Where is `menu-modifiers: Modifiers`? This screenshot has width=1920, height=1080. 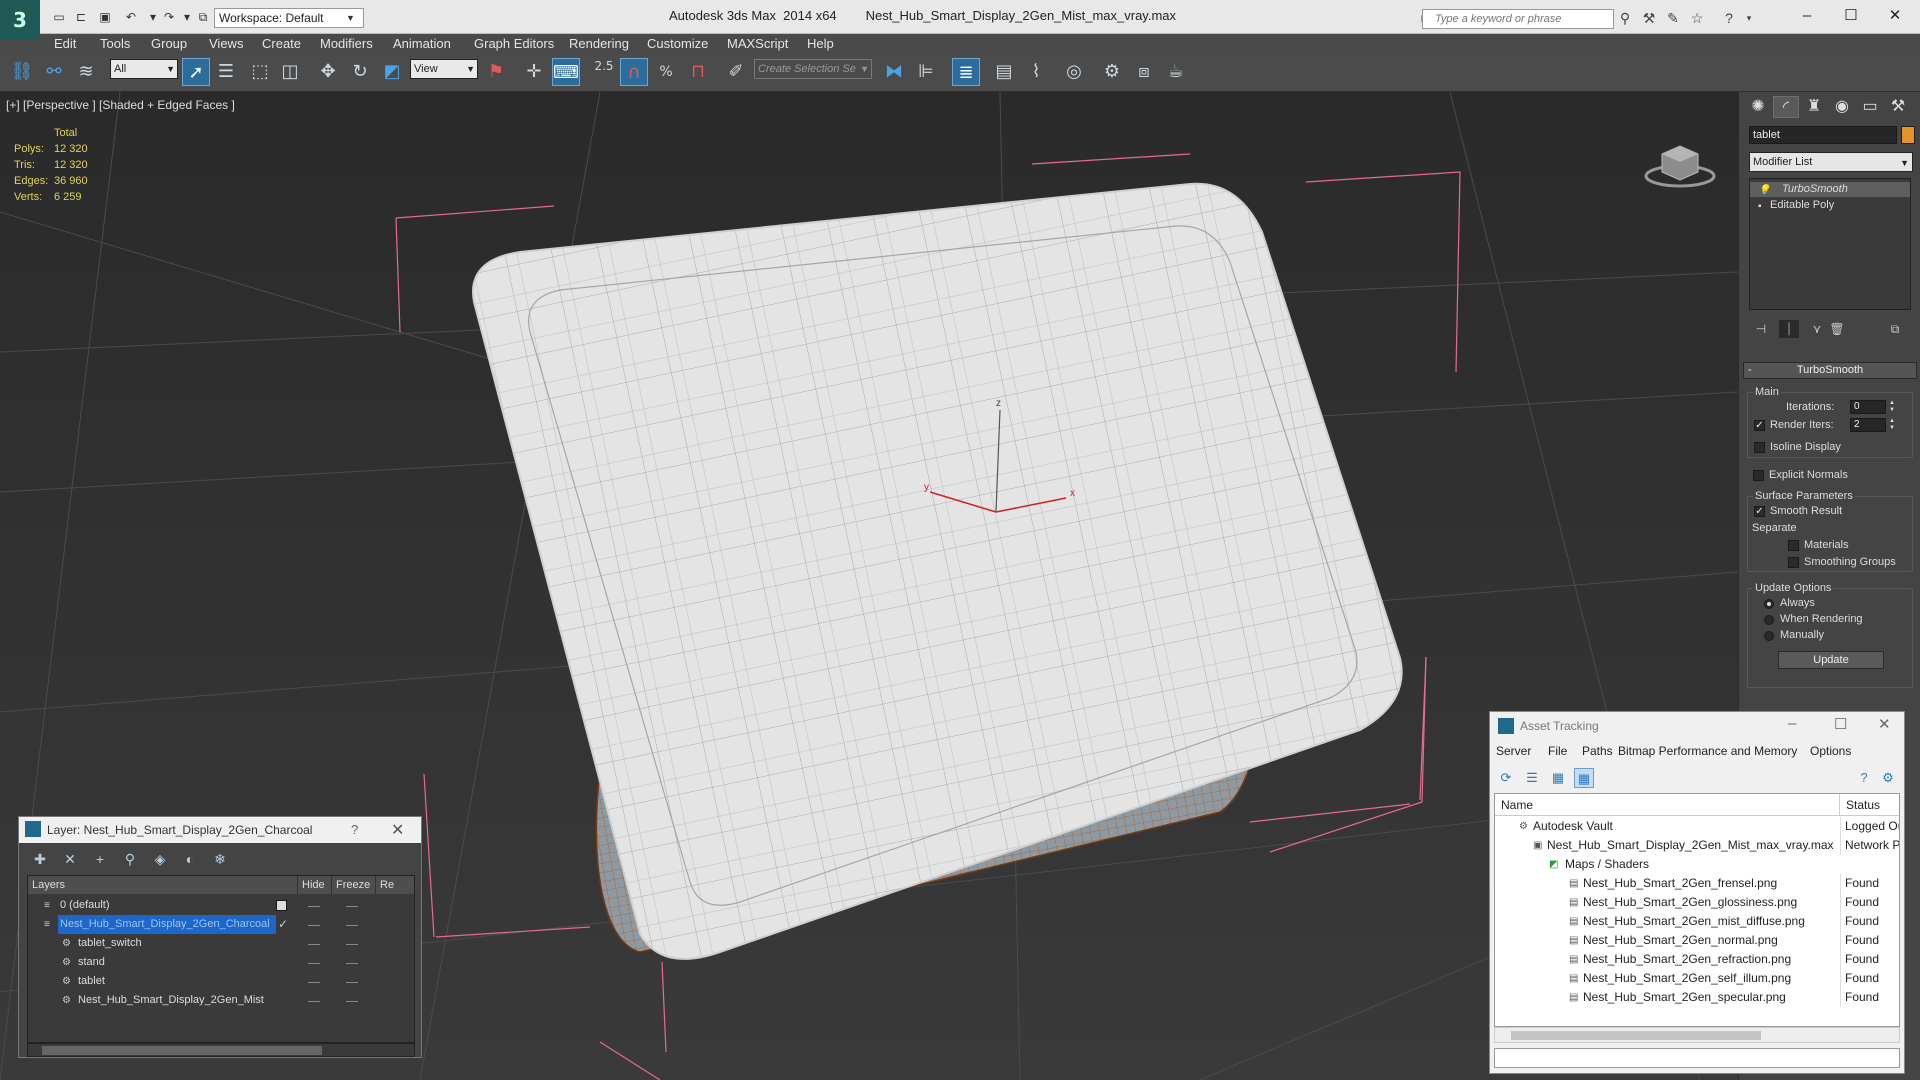
menu-modifiers: Modifiers is located at coordinates (346, 43).